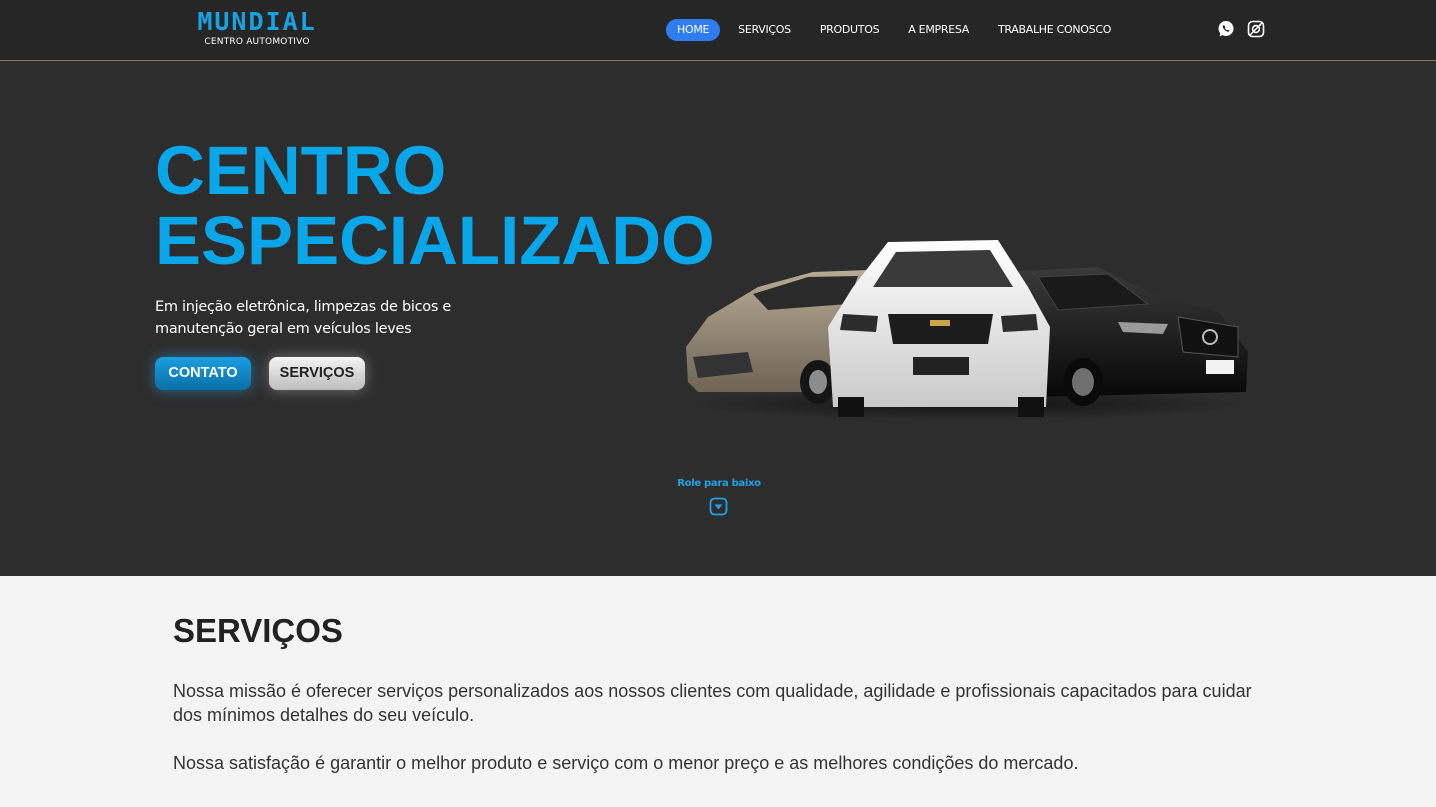 Image resolution: width=1436 pixels, height=807 pixels. Describe the element at coordinates (1256, 29) in the screenshot. I see `instagram-icon` at that location.